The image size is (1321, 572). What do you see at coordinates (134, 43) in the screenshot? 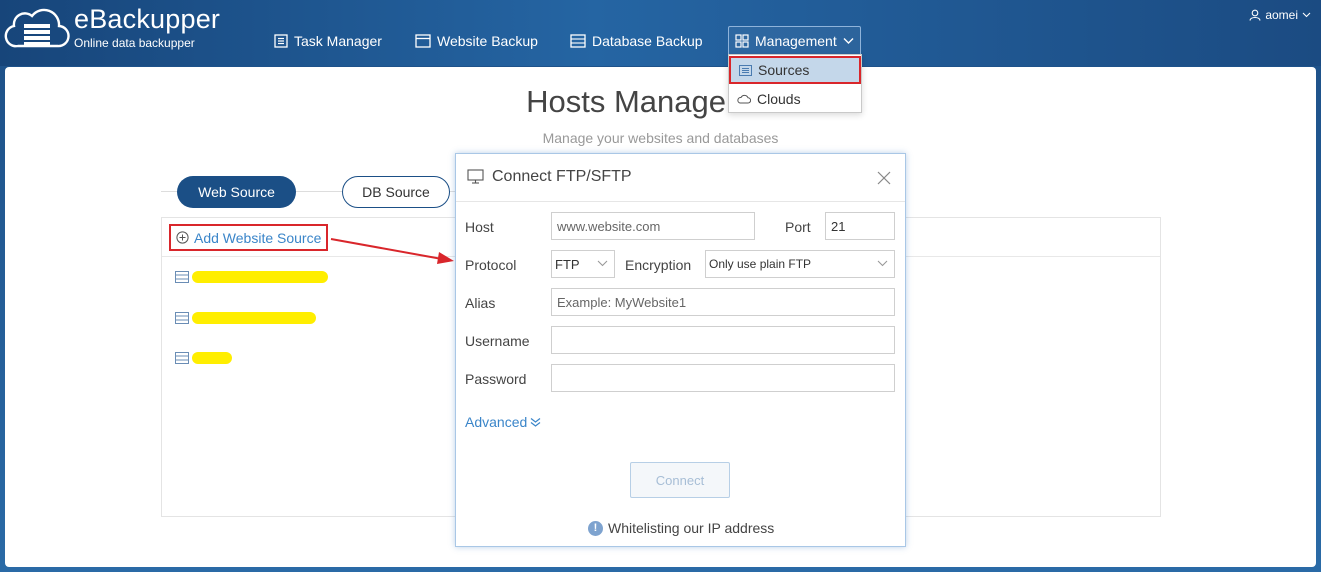
I see `brand-tagline: Online data backupper` at bounding box center [134, 43].